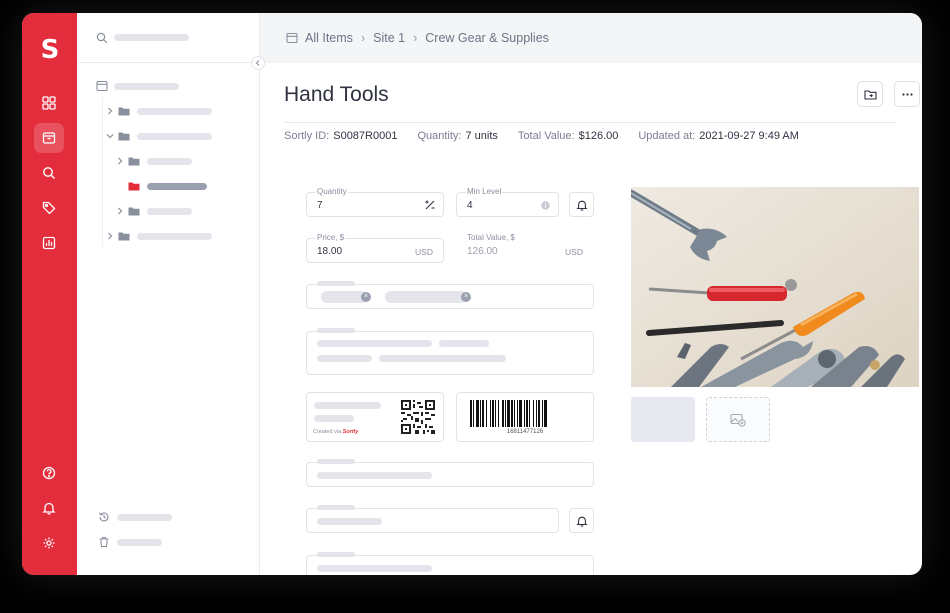 This screenshot has height=613, width=950. I want to click on adjust-quantity-icon, so click(430, 205).